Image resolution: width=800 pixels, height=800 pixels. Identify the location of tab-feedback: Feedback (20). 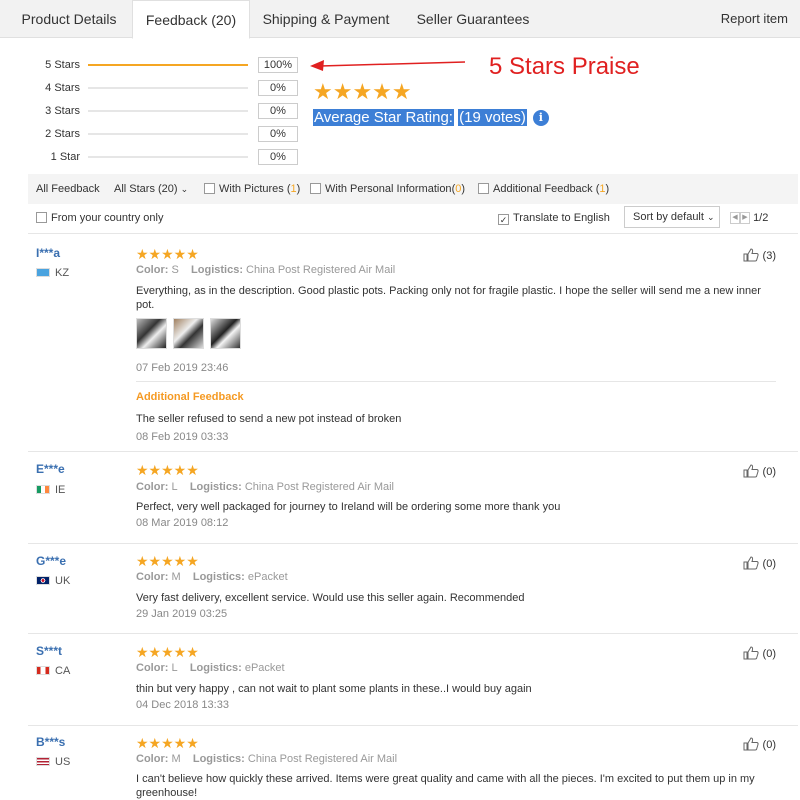
(191, 19).